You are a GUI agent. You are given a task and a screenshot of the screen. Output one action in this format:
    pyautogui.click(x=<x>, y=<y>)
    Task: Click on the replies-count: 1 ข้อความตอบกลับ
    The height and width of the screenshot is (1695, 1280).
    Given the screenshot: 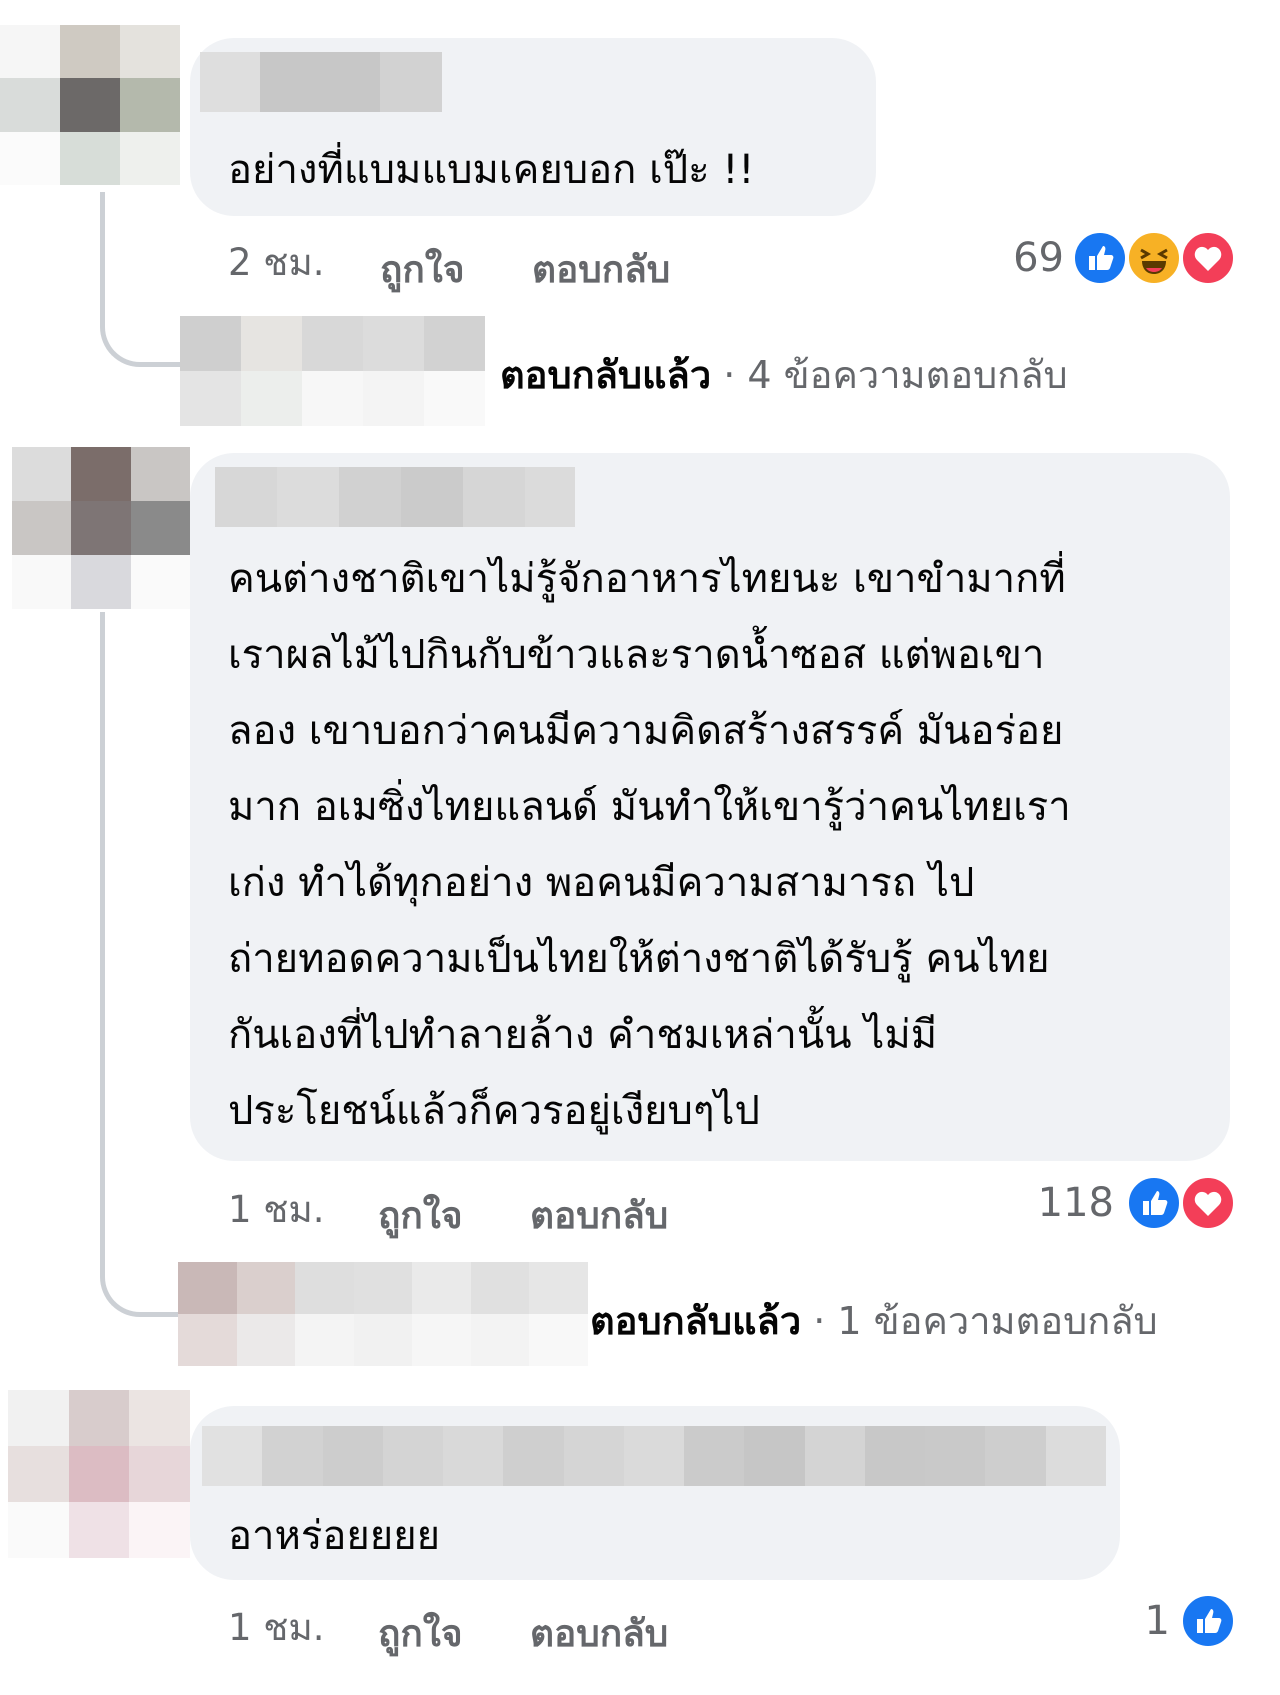 What is the action you would take?
    pyautogui.click(x=997, y=1321)
    